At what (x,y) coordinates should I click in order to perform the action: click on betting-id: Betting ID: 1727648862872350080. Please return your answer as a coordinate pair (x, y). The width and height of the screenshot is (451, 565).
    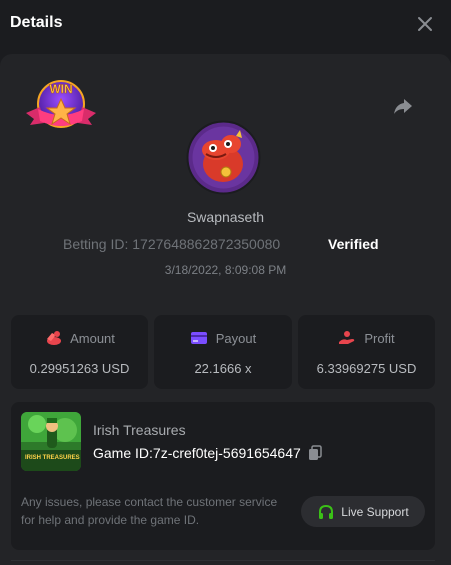
    Looking at the image, I should click on (171, 244).